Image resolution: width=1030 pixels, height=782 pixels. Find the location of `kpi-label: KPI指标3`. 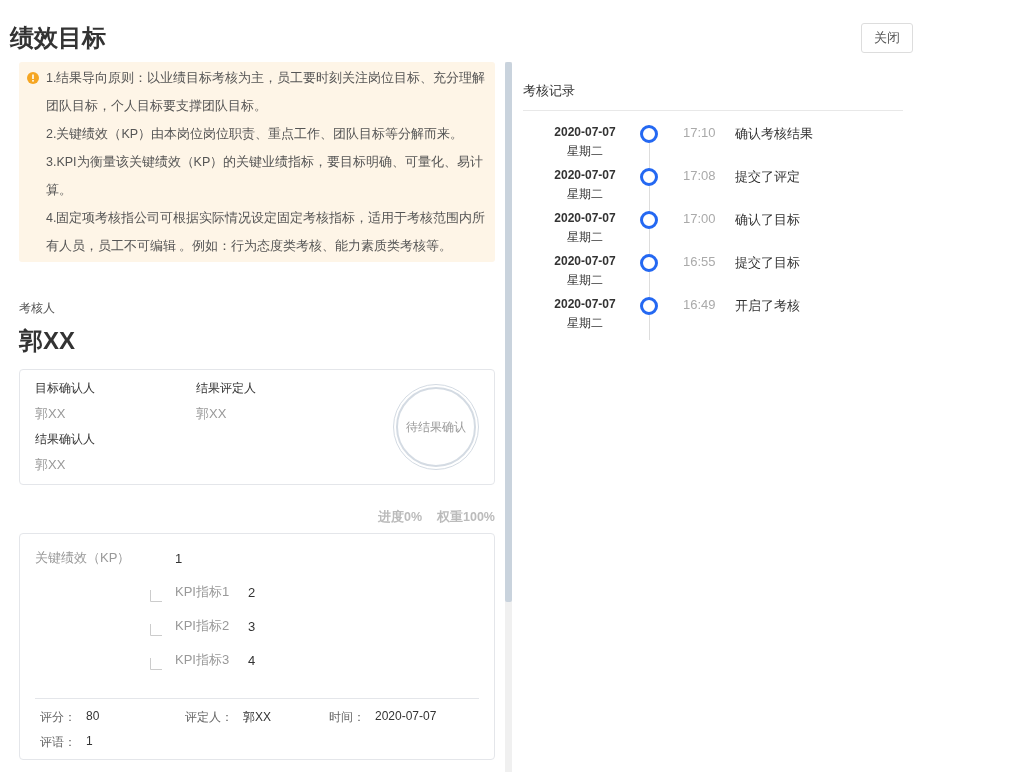

kpi-label: KPI指标3 is located at coordinates (203, 660).